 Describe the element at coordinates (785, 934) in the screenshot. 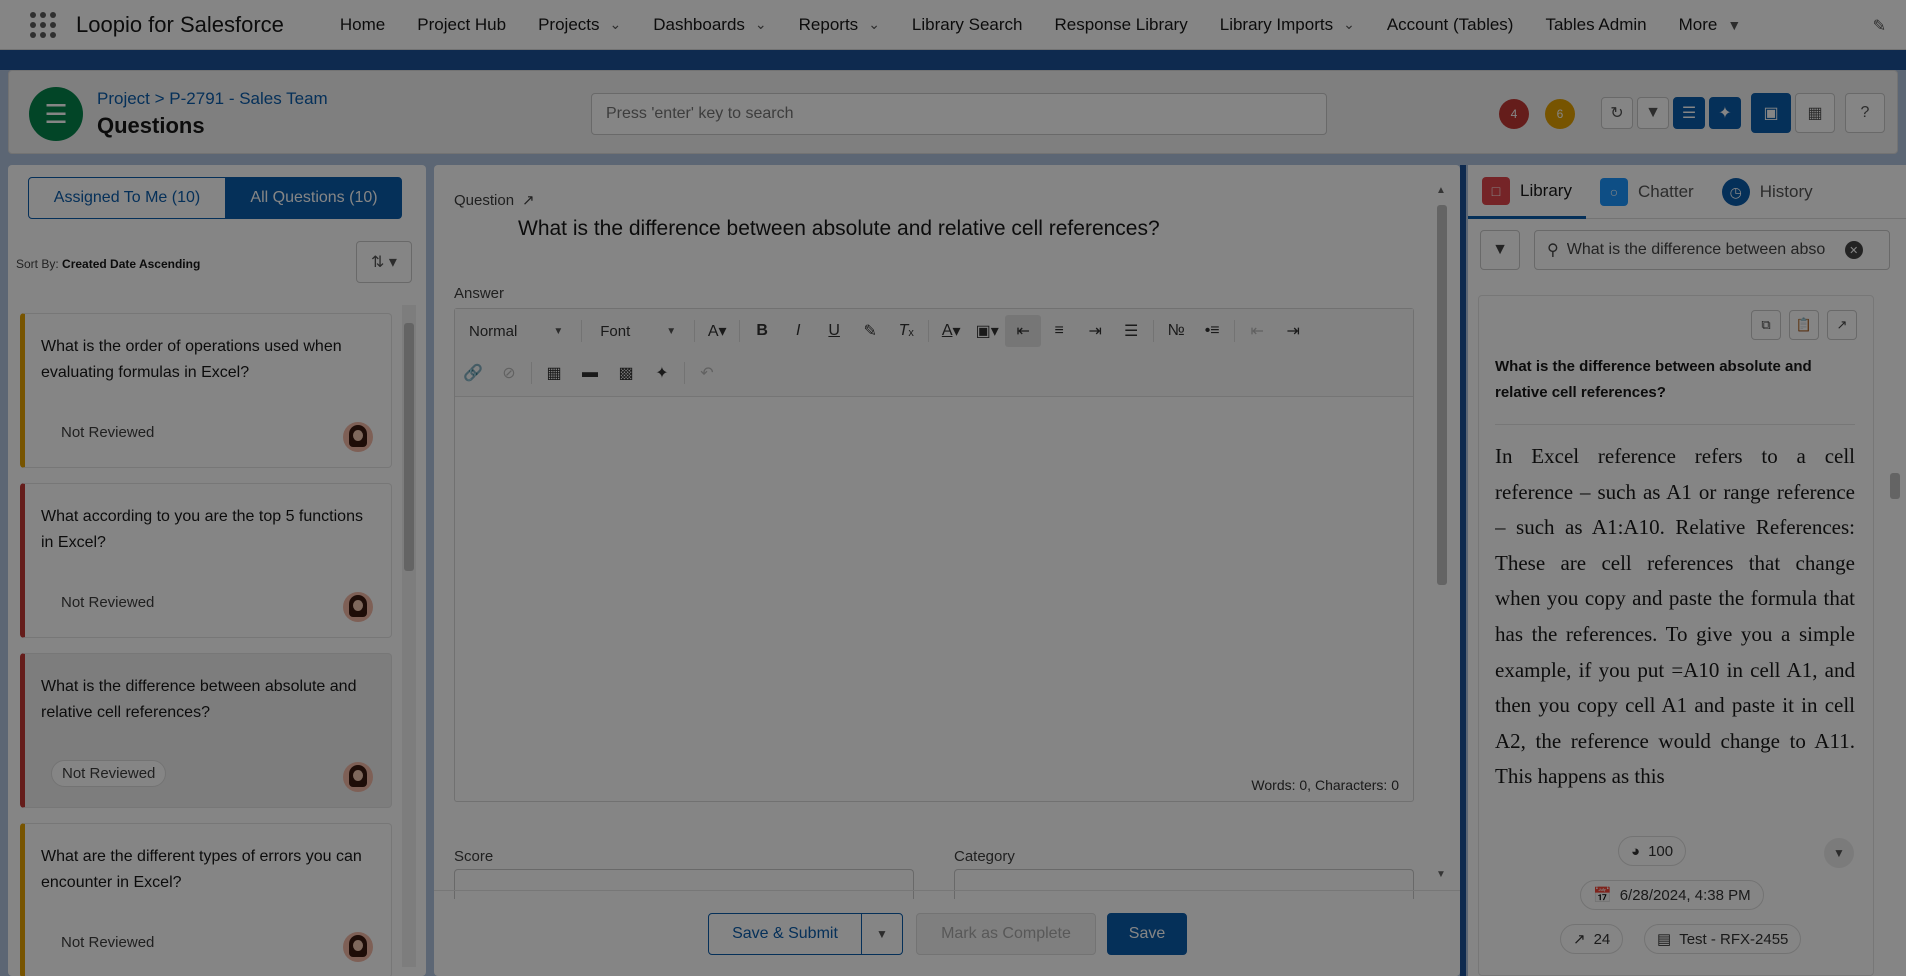

I see `save-and-submit-button: Save & Submit` at that location.